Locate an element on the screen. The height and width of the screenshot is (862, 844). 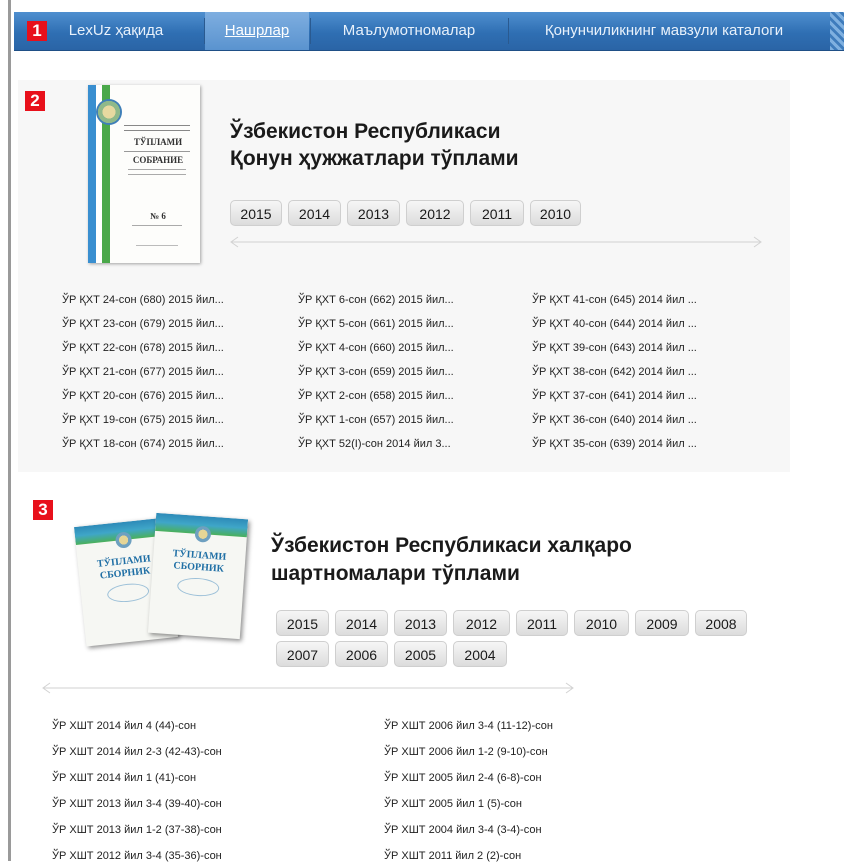
section-title-line1: Ўзбекистон Республикаси is located at coordinates (365, 131).